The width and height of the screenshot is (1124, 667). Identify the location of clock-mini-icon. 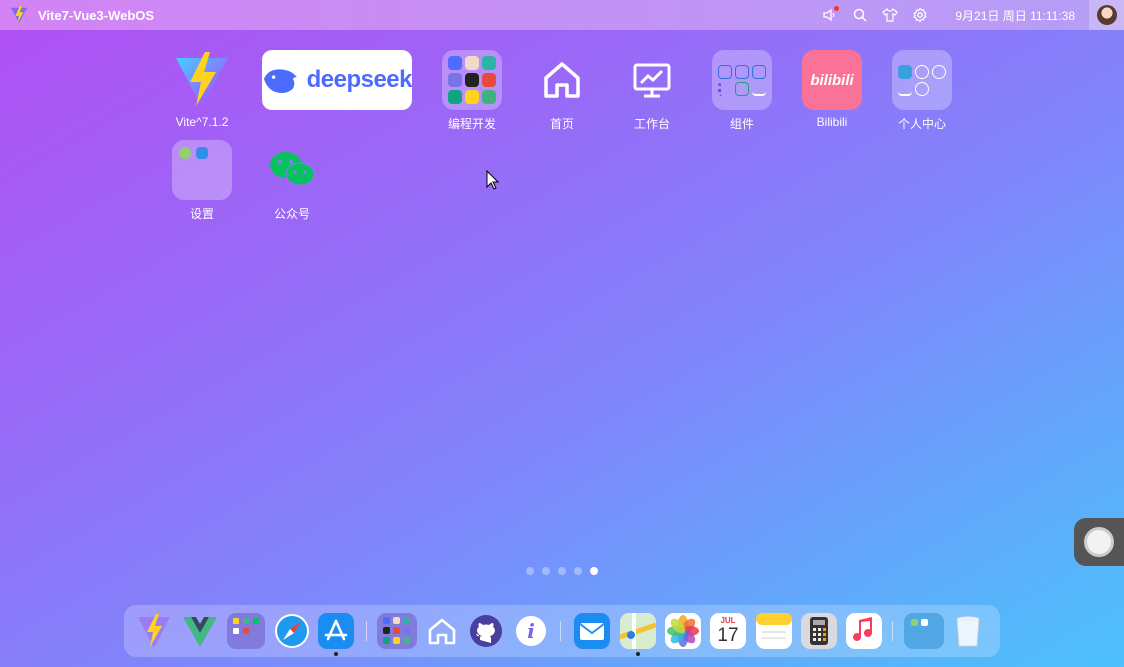
(922, 88).